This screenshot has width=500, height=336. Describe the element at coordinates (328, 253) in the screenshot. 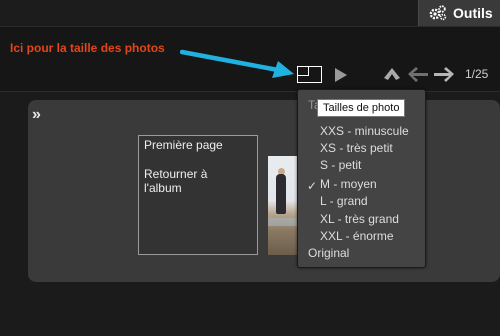

I see `size-option-original: Original` at that location.